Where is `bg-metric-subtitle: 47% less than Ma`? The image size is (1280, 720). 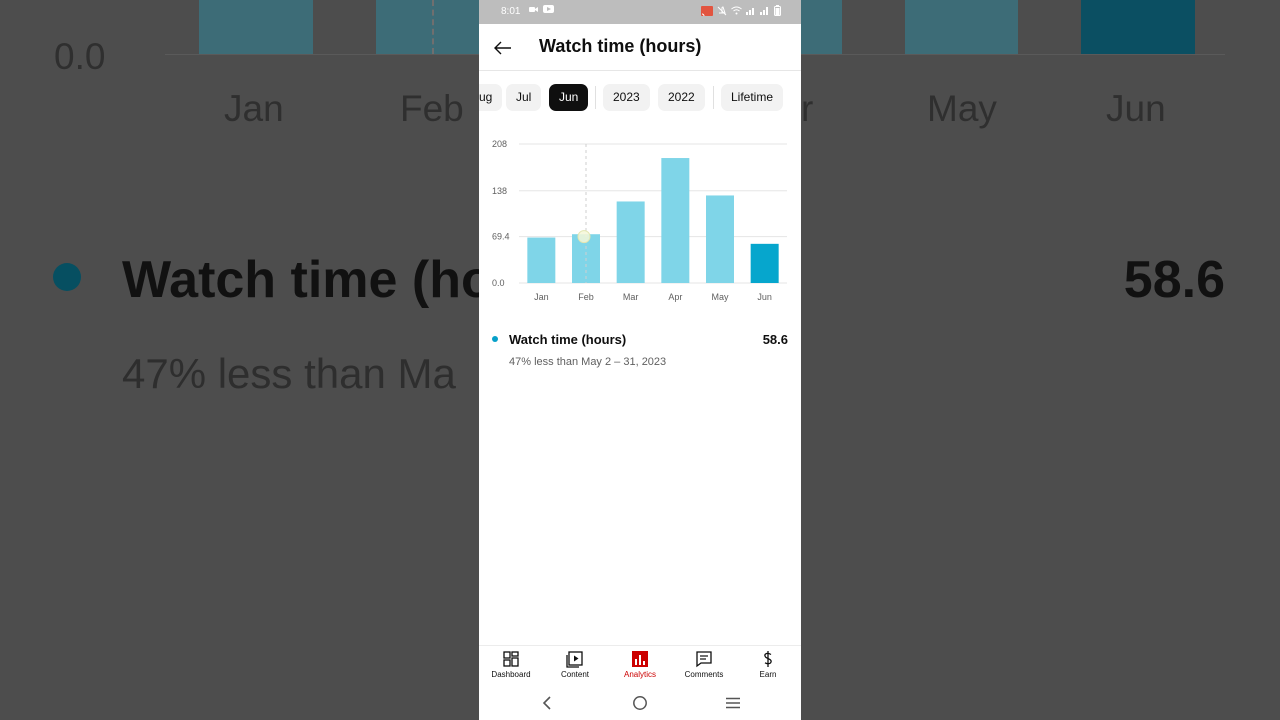
bg-metric-subtitle: 47% less than Ma is located at coordinates (289, 373).